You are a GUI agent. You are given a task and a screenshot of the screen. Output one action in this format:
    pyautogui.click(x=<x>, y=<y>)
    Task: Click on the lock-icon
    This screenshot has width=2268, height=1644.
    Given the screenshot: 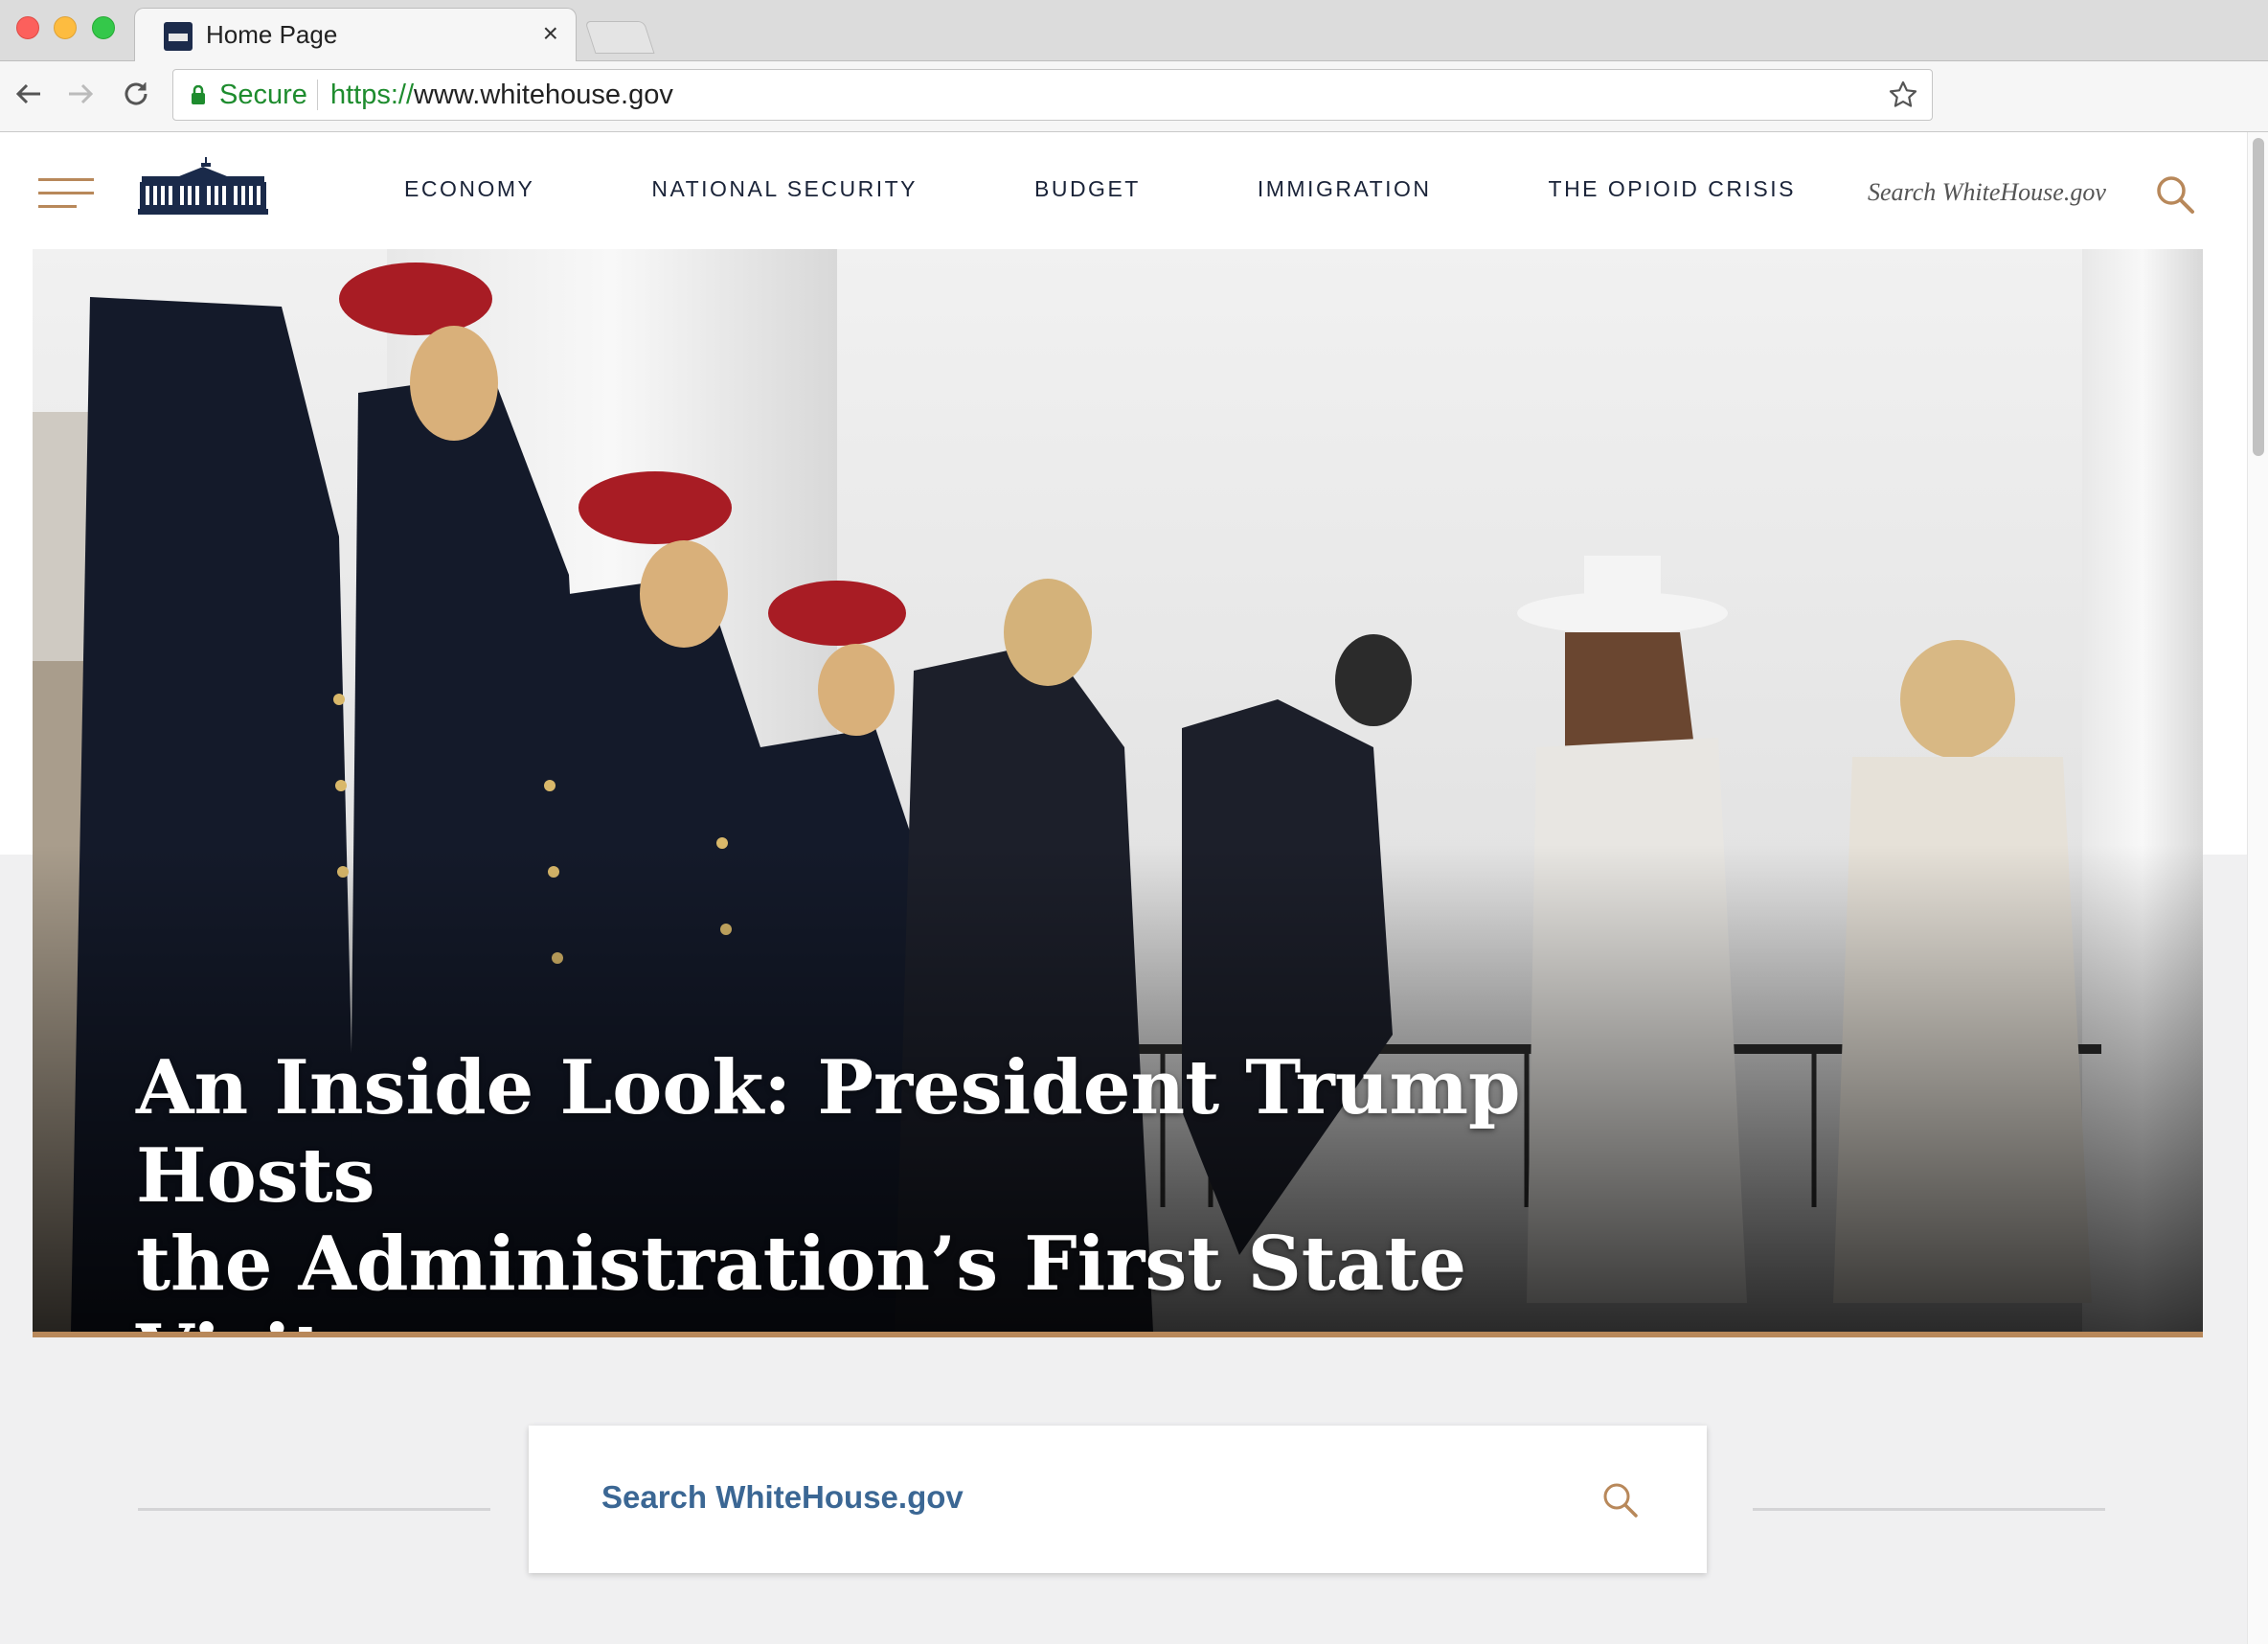 What is the action you would take?
    pyautogui.click(x=198, y=94)
    